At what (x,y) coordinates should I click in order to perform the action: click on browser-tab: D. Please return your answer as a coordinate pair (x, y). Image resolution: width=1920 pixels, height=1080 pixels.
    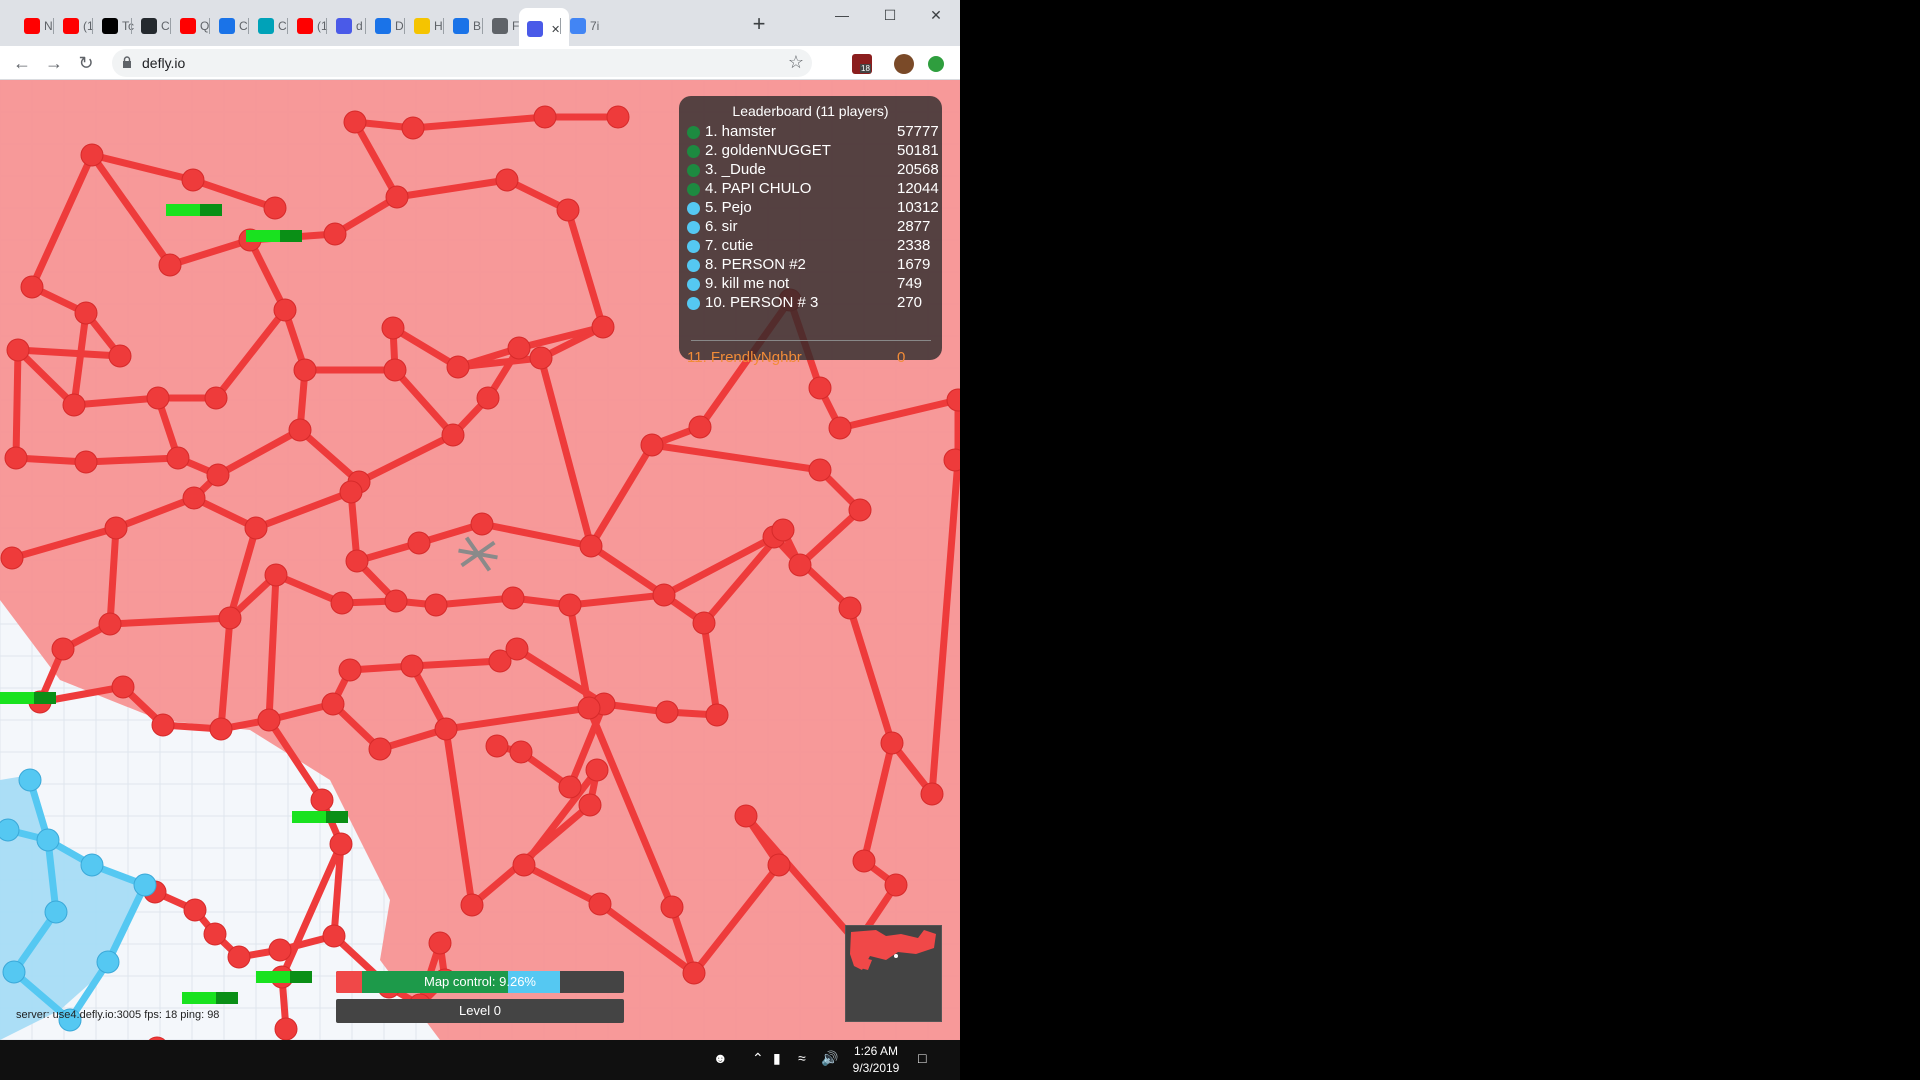
    Looking at the image, I should click on (386, 26).